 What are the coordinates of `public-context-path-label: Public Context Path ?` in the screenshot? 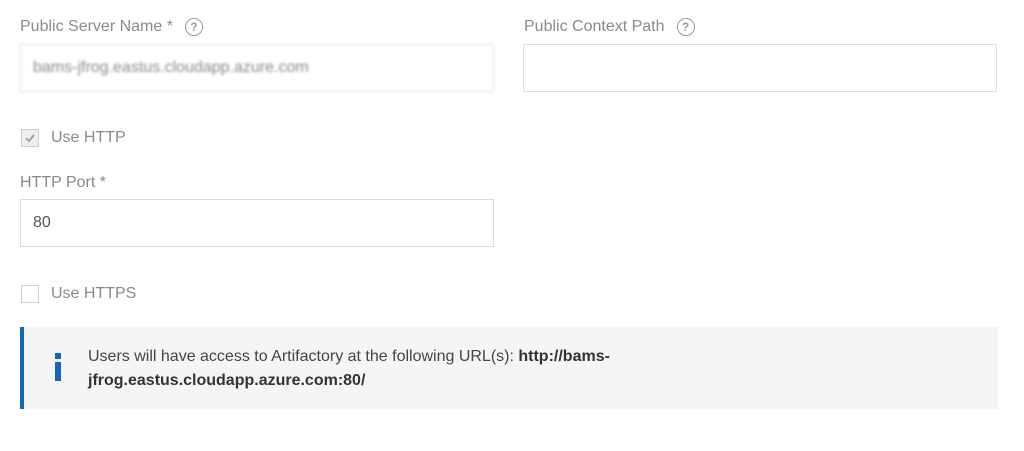 It's located at (609, 27).